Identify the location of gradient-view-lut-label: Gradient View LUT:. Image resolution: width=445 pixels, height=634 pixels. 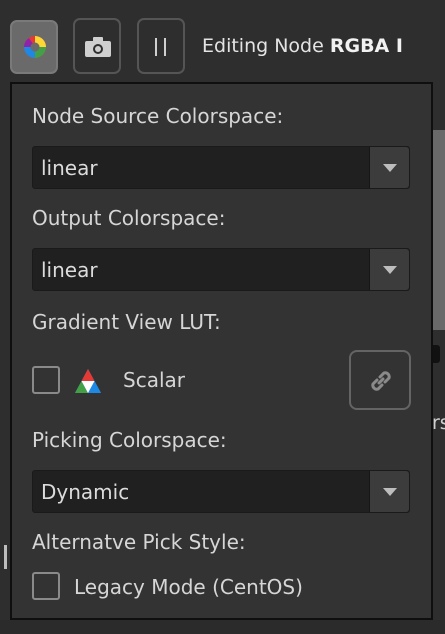
(126, 322).